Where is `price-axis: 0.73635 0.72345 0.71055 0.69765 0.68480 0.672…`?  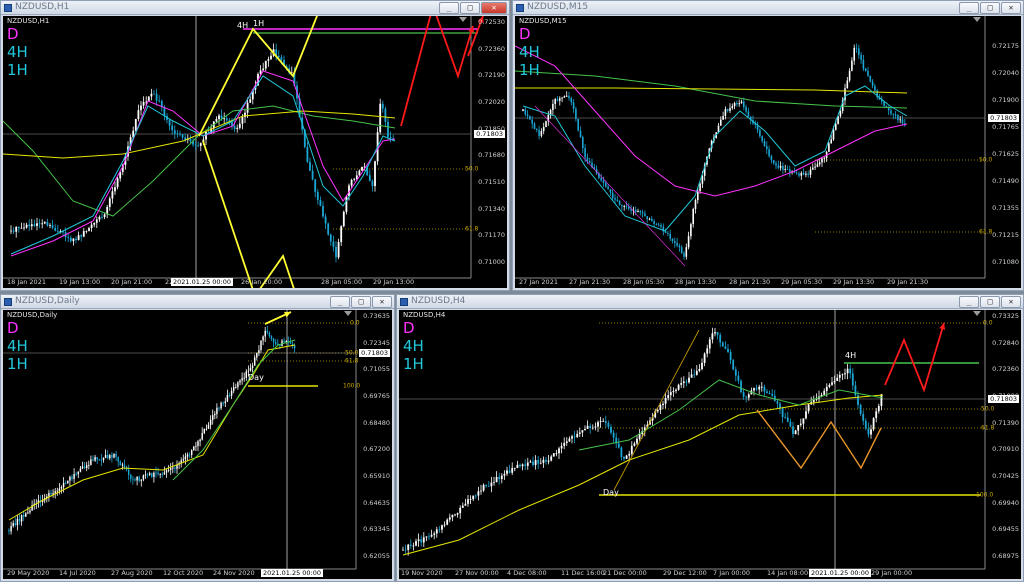 price-axis: 0.73635 0.72345 0.71055 0.69765 0.68480 0.672… is located at coordinates (373, 438).